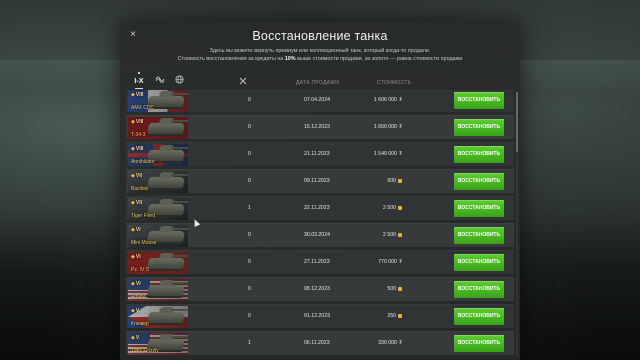 This screenshot has height=360, width=640. I want to click on globe-icon, so click(179, 81).